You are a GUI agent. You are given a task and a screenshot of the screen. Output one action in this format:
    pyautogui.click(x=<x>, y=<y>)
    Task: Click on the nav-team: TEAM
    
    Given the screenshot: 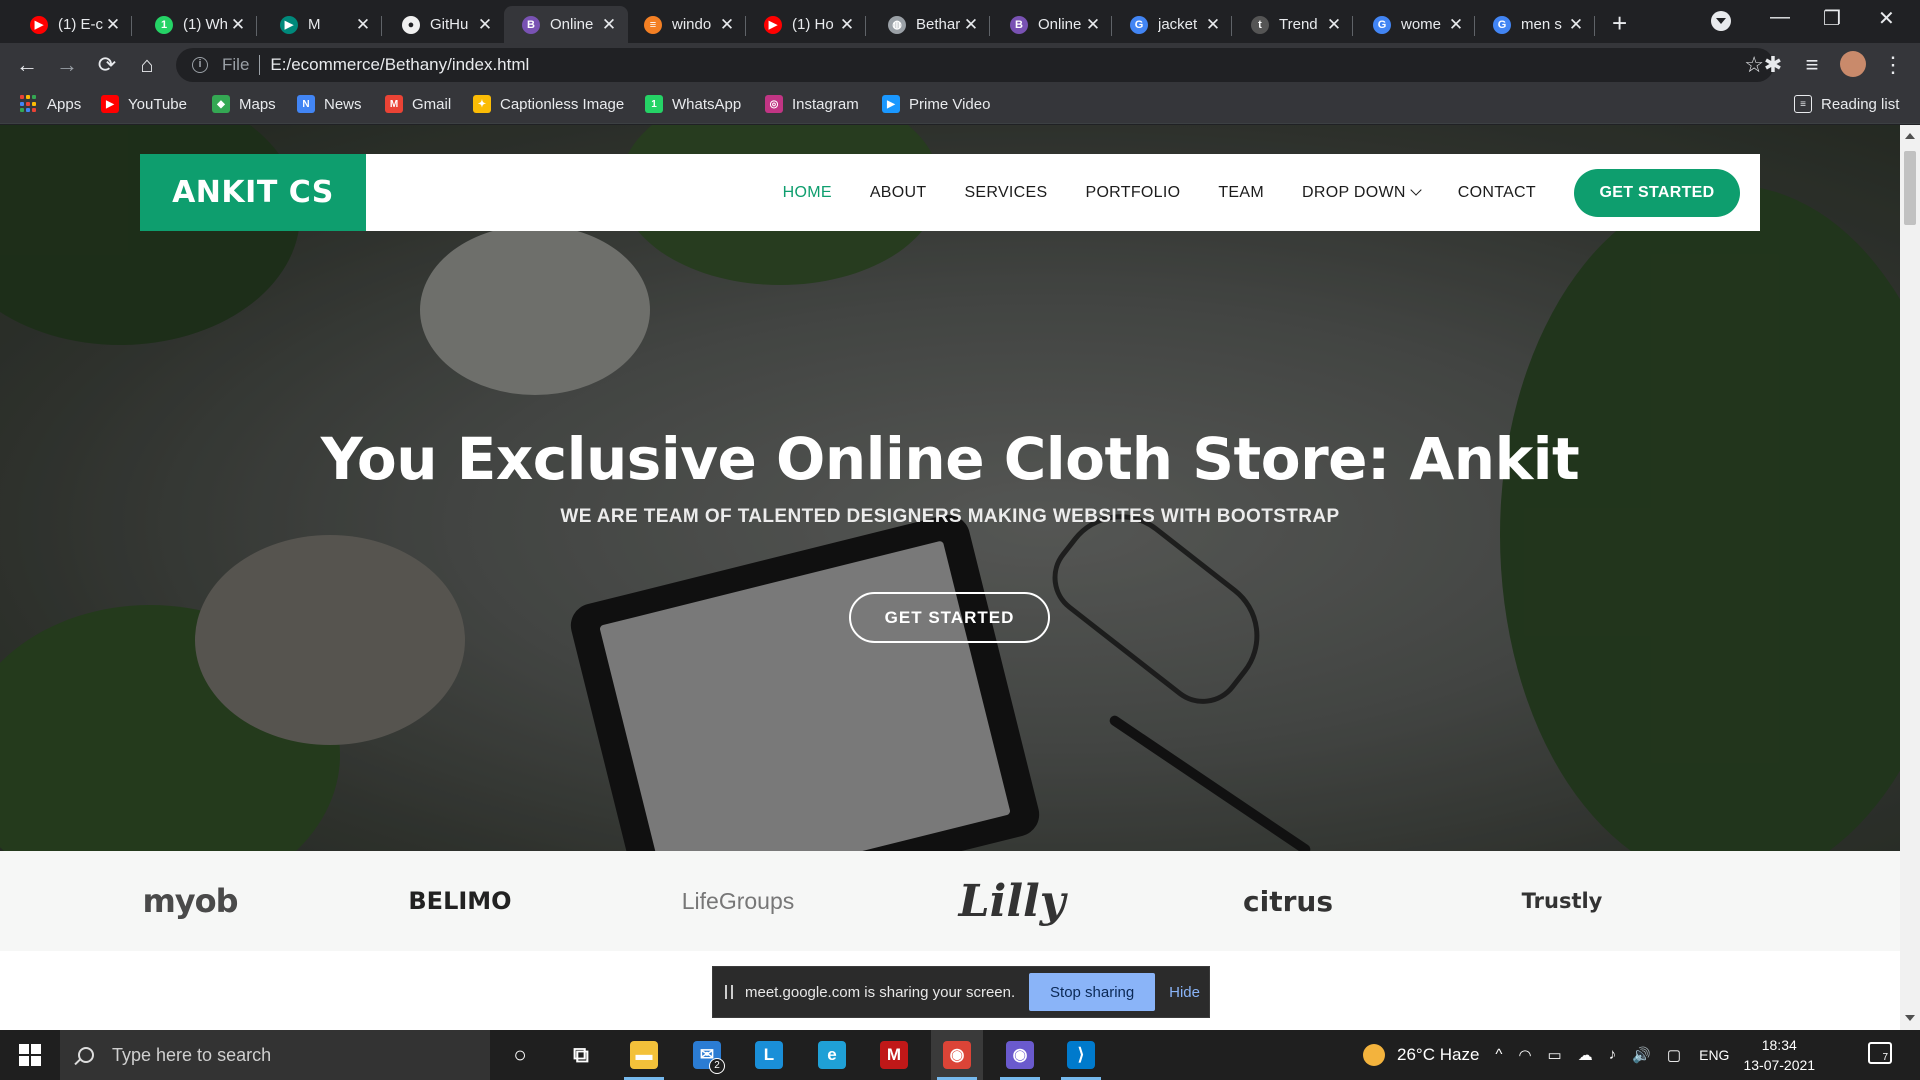 What is the action you would take?
    pyautogui.click(x=1241, y=193)
    